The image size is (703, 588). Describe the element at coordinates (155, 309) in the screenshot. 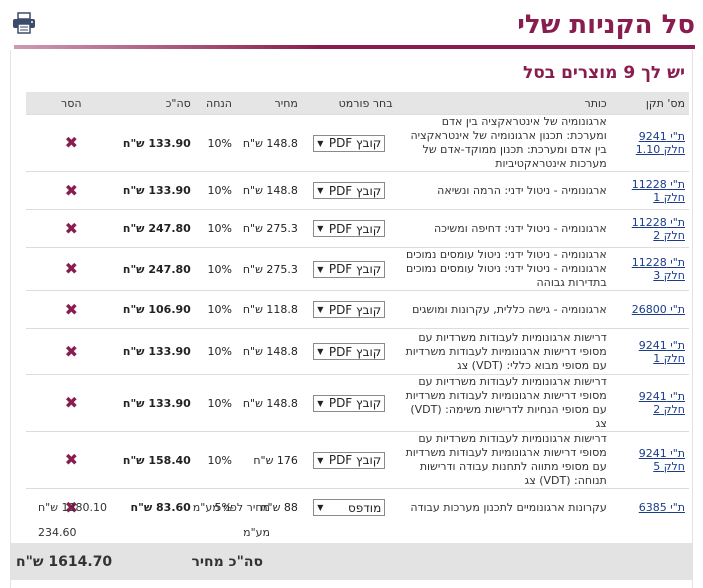

I see `total-cell: 106.90 ש"ח` at that location.